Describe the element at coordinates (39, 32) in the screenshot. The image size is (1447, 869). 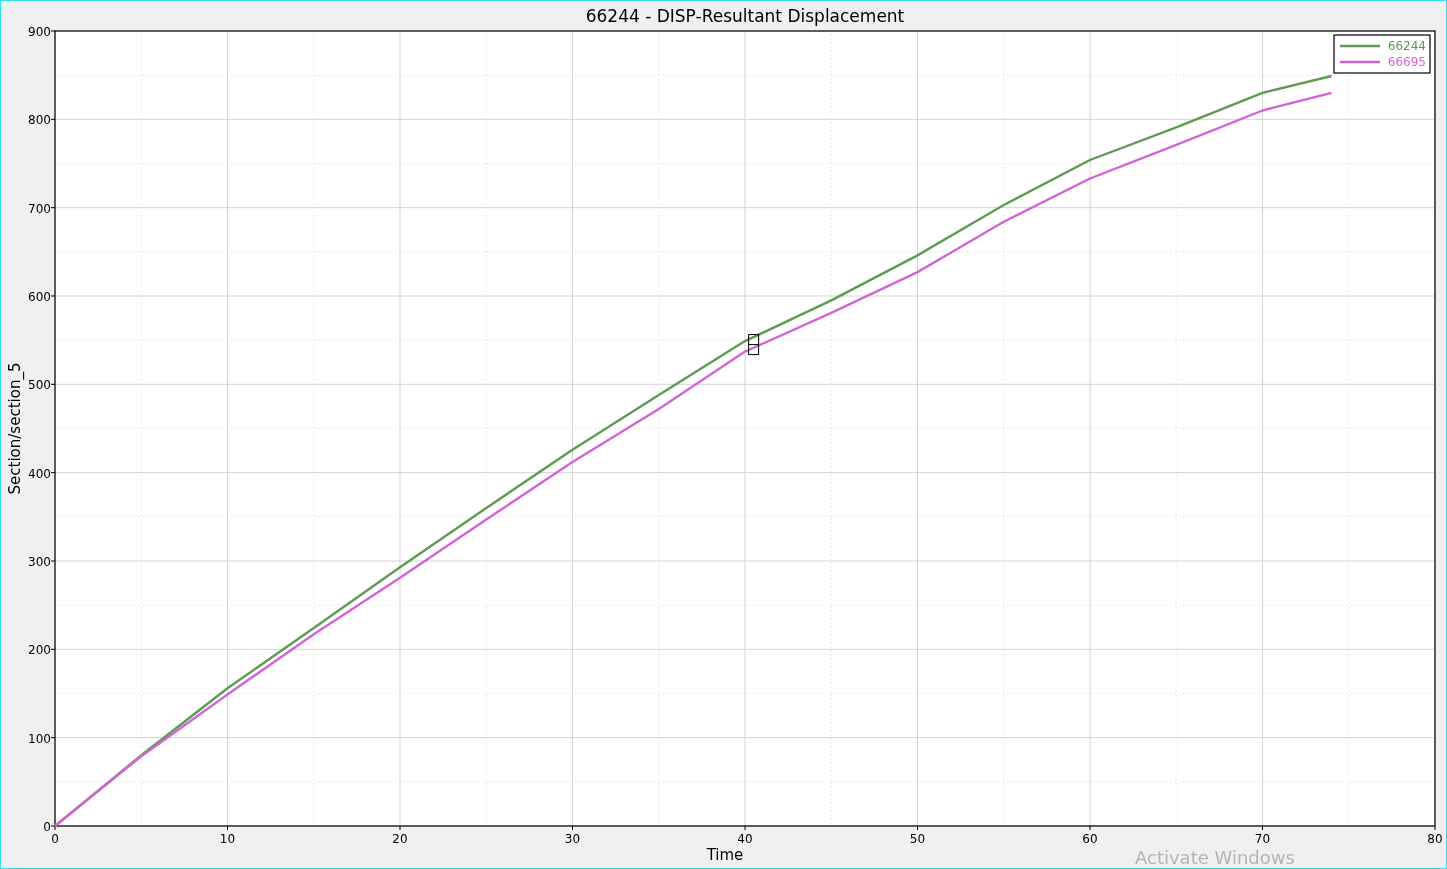
I see `y-tick-label: 900` at that location.